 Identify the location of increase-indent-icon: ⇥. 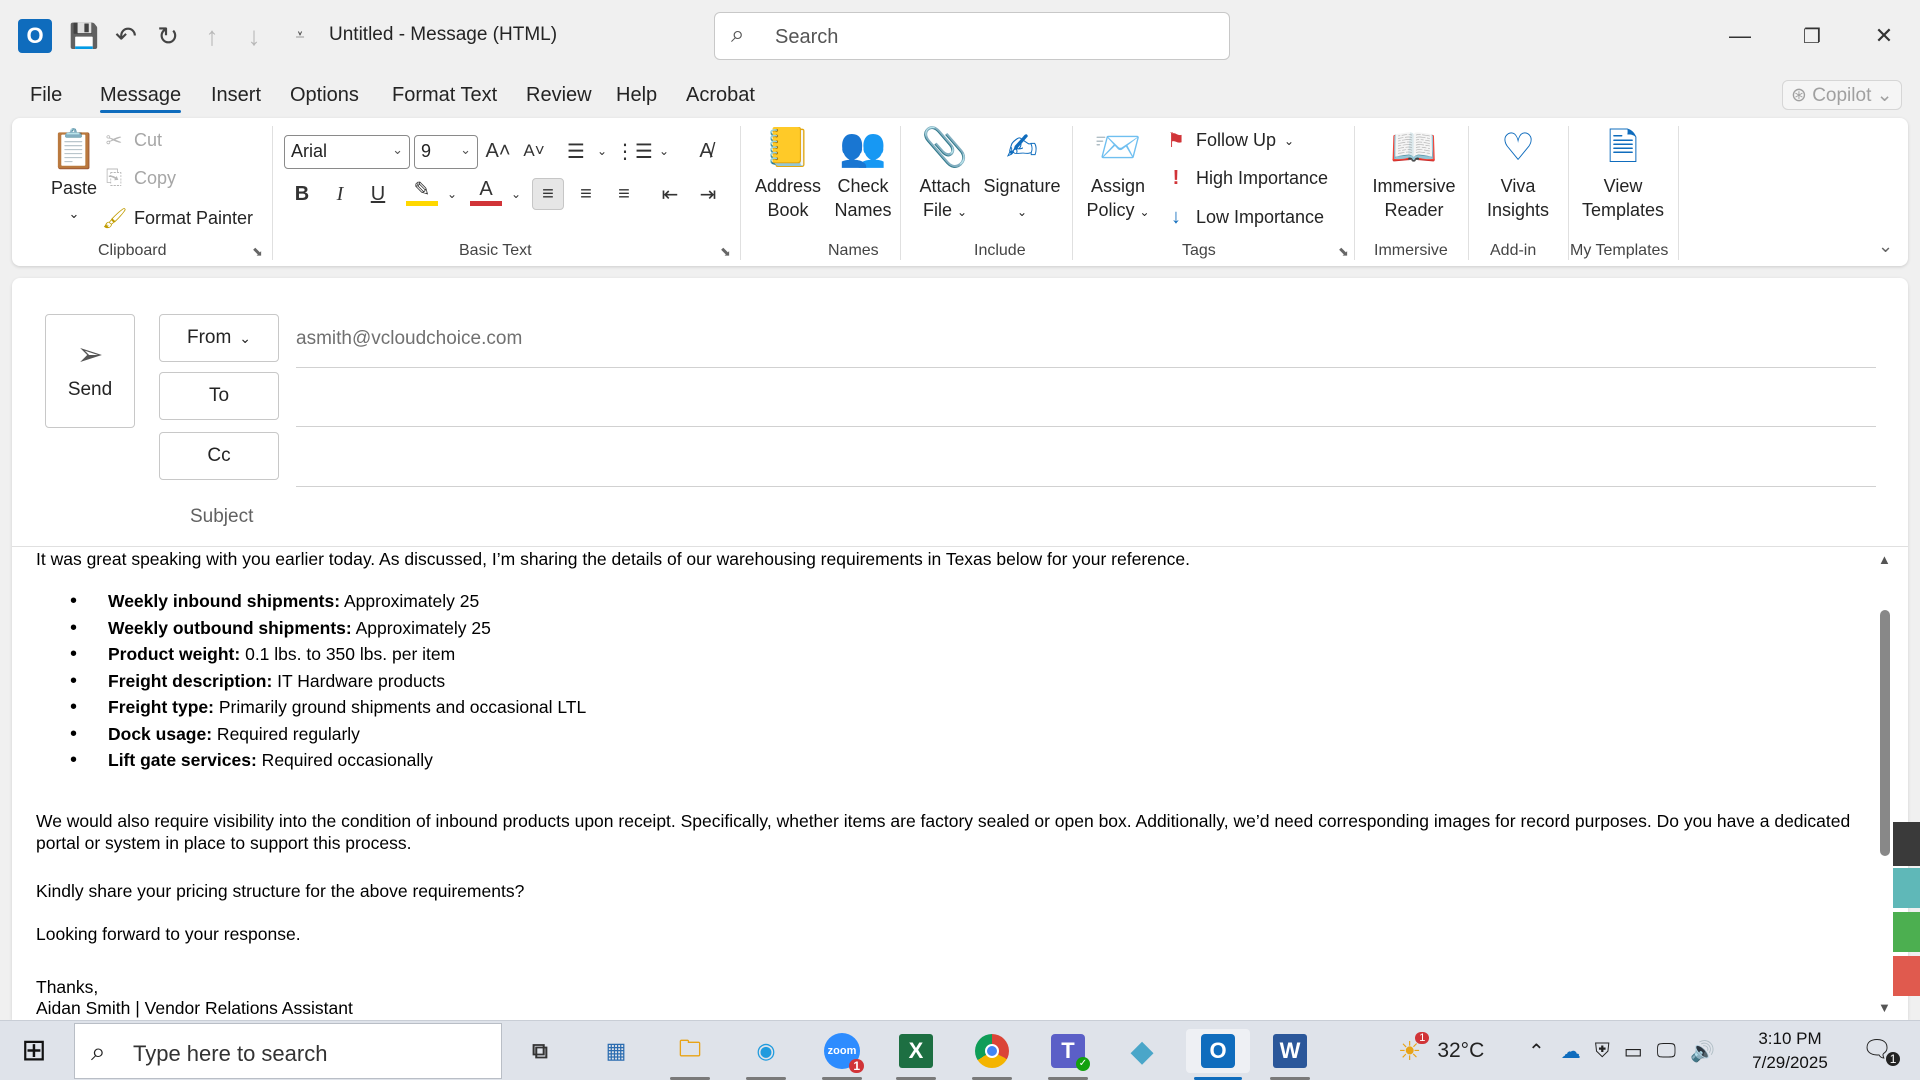
(708, 194).